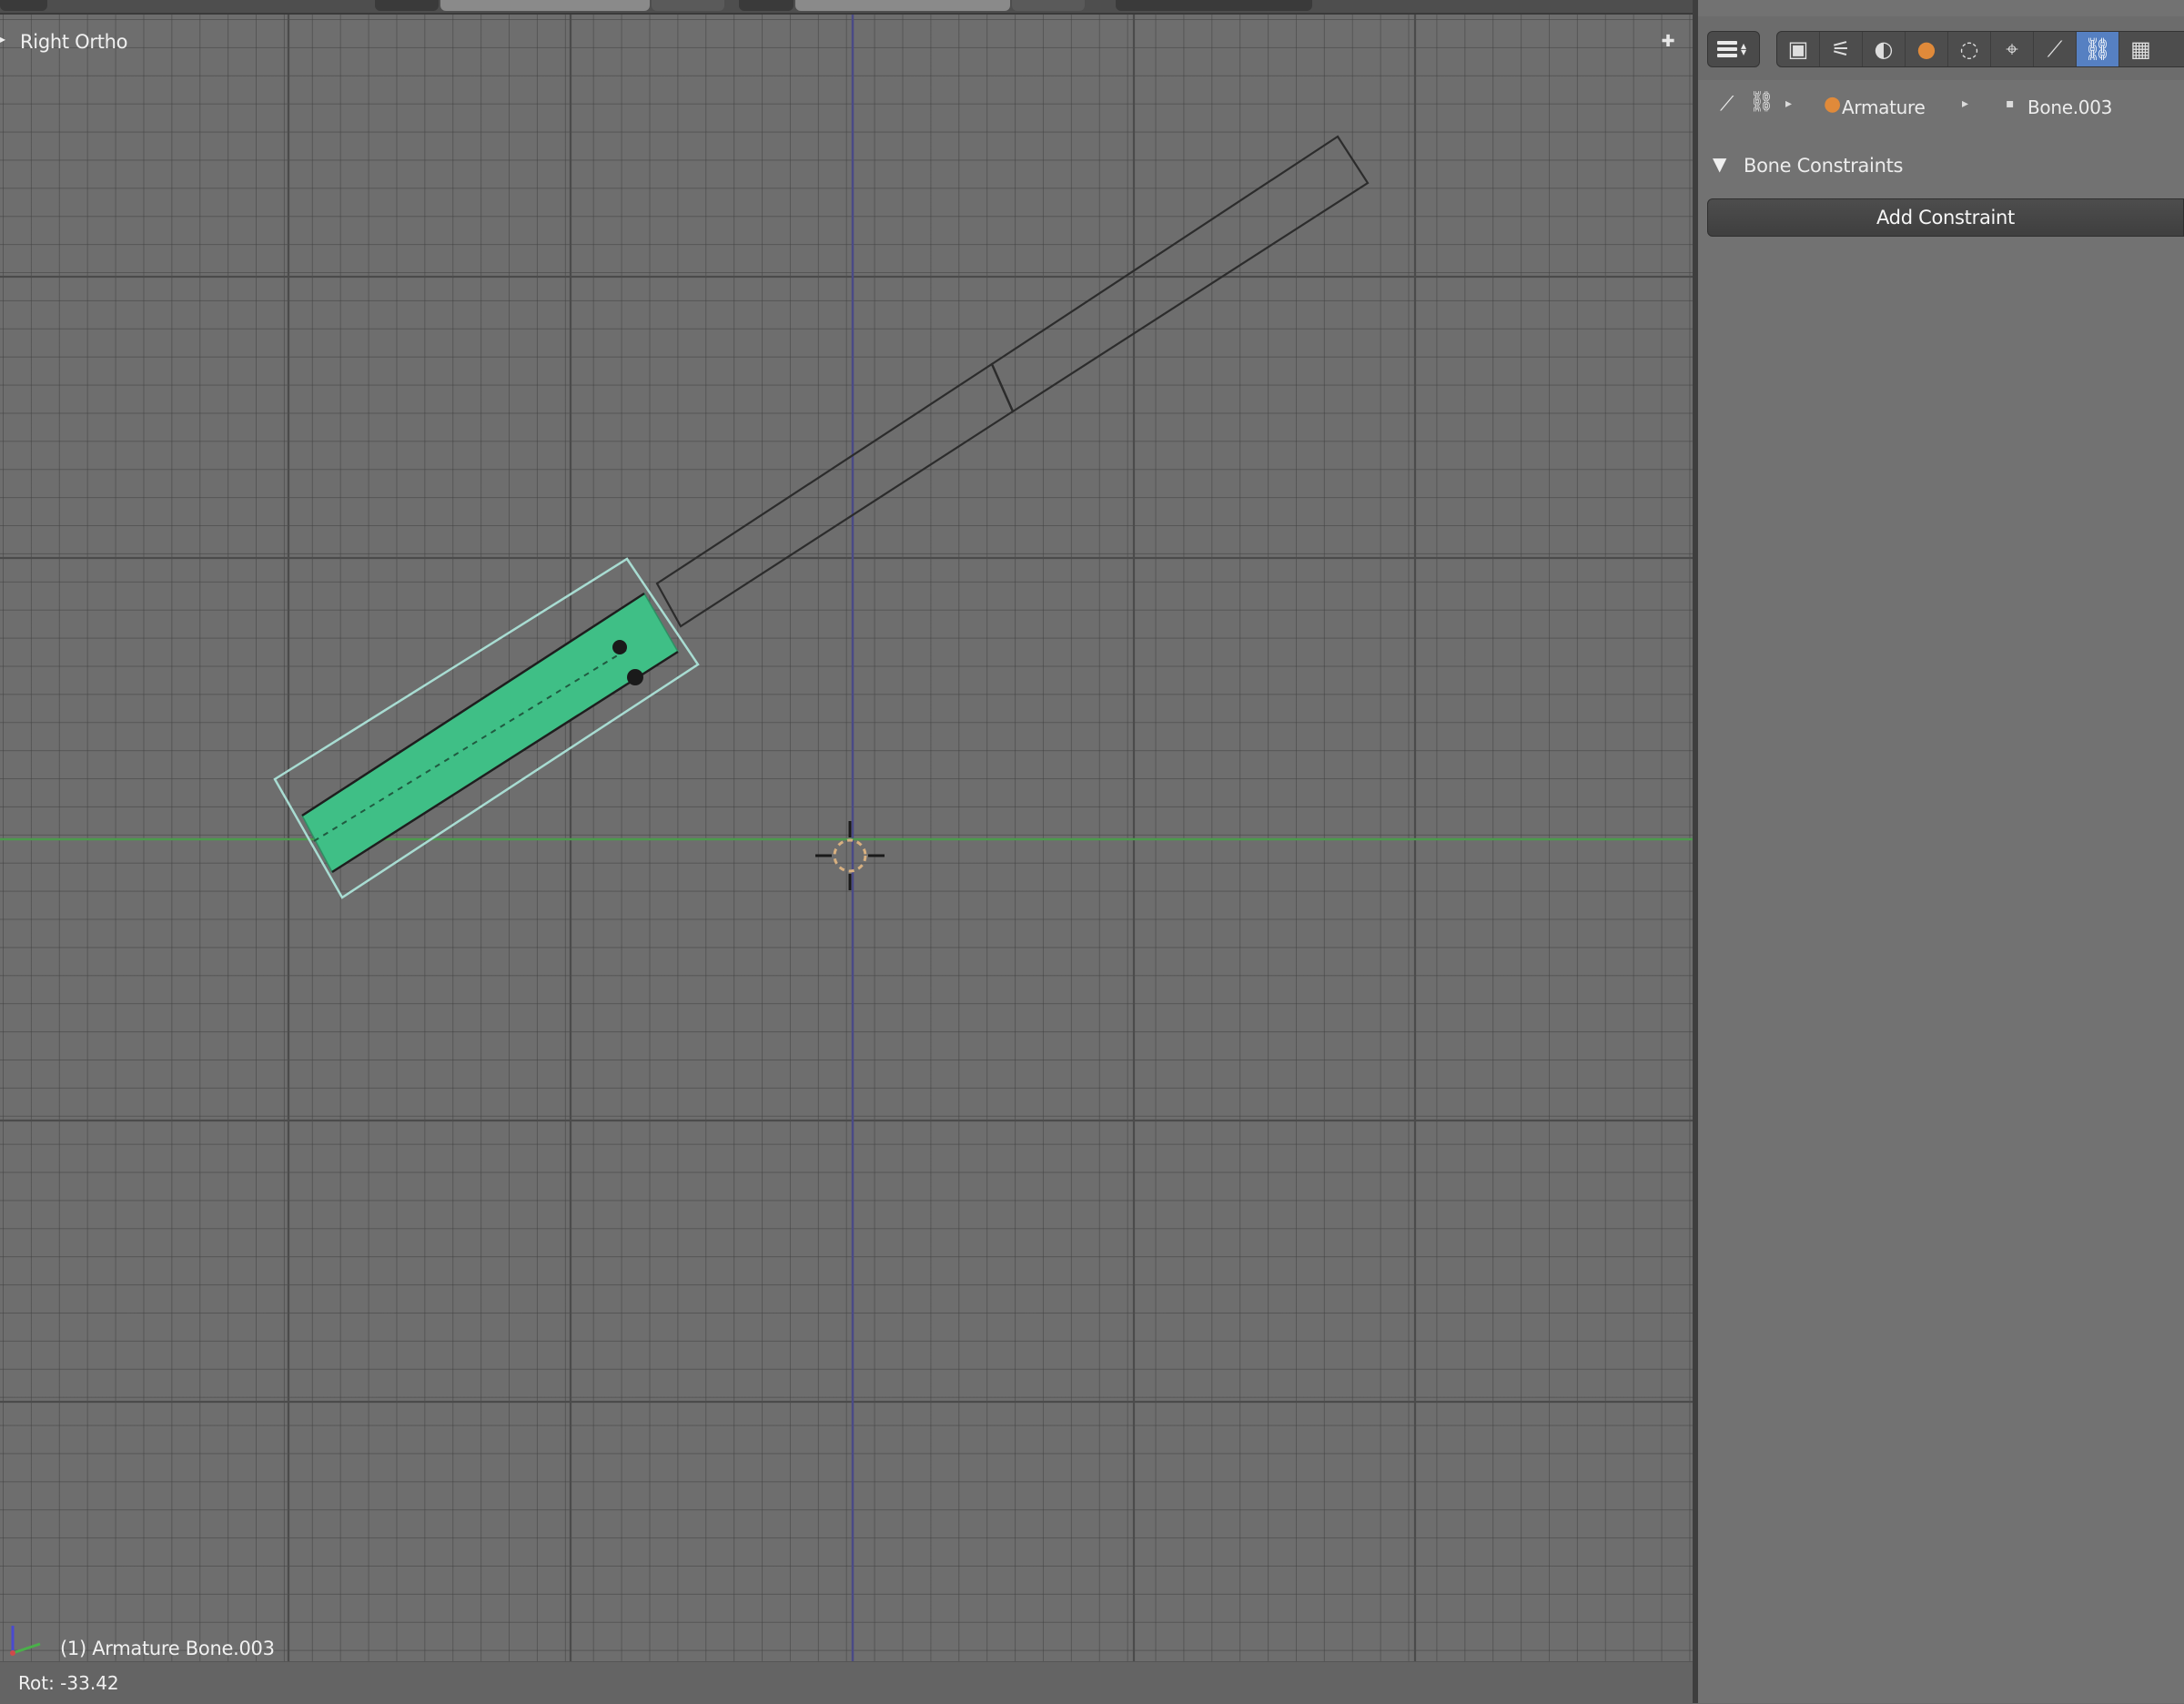 The width and height of the screenshot is (2184, 1704). Describe the element at coordinates (1799, 49) in the screenshot. I see `render-icon: ▣` at that location.